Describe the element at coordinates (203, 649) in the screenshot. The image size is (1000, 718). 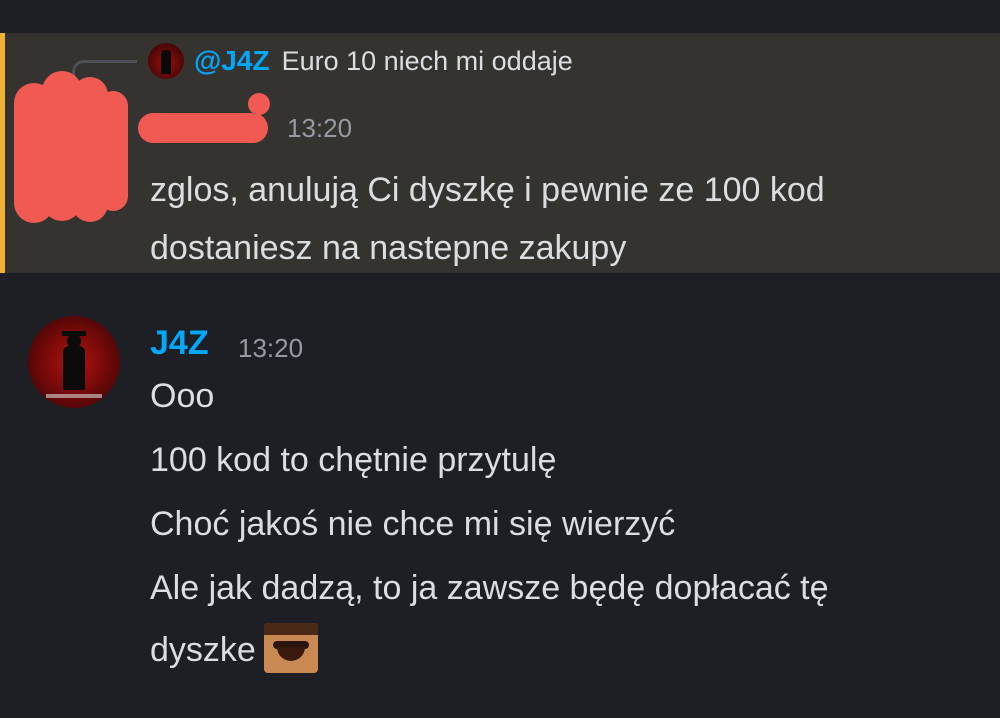
I see `message-line: dyszke` at that location.